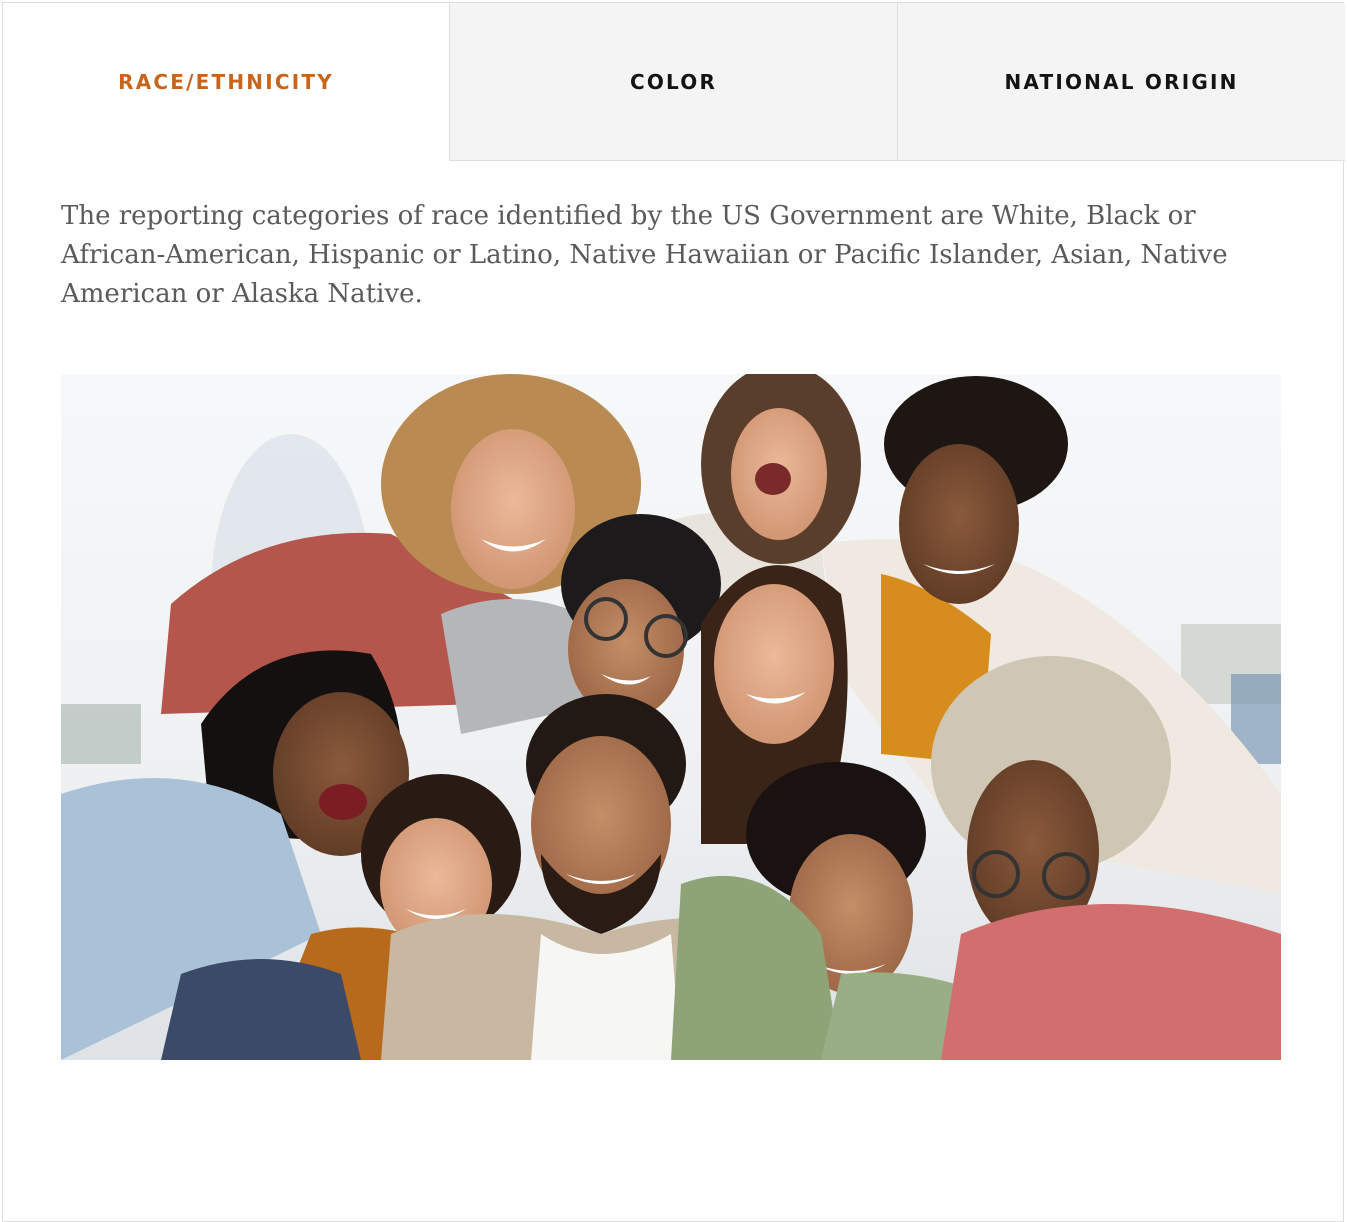 This screenshot has width=1347, height=1222. I want to click on tab-bar: RACE/ETHNICITY COLOR NATIONAL ORIGIN, so click(674, 82).